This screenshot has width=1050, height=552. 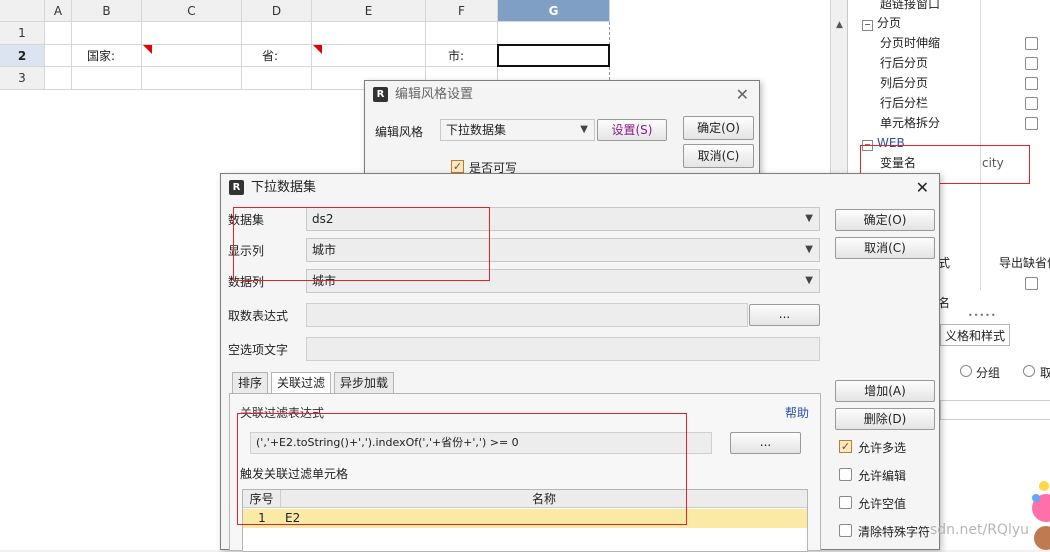 I want to click on panel-section-web: − WEB, so click(x=956, y=143).